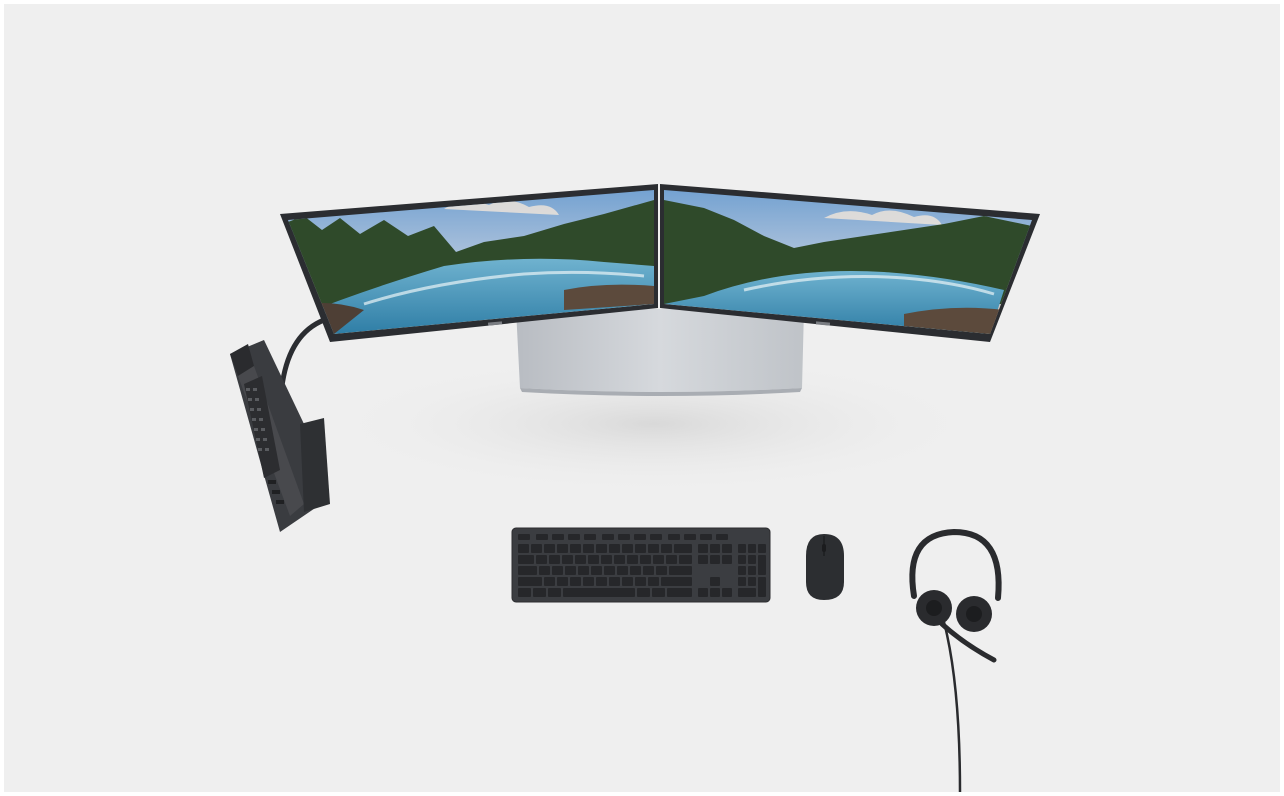 The image size is (1284, 796). Describe the element at coordinates (660, 352) in the screenshot. I see `monitor-stand` at that location.